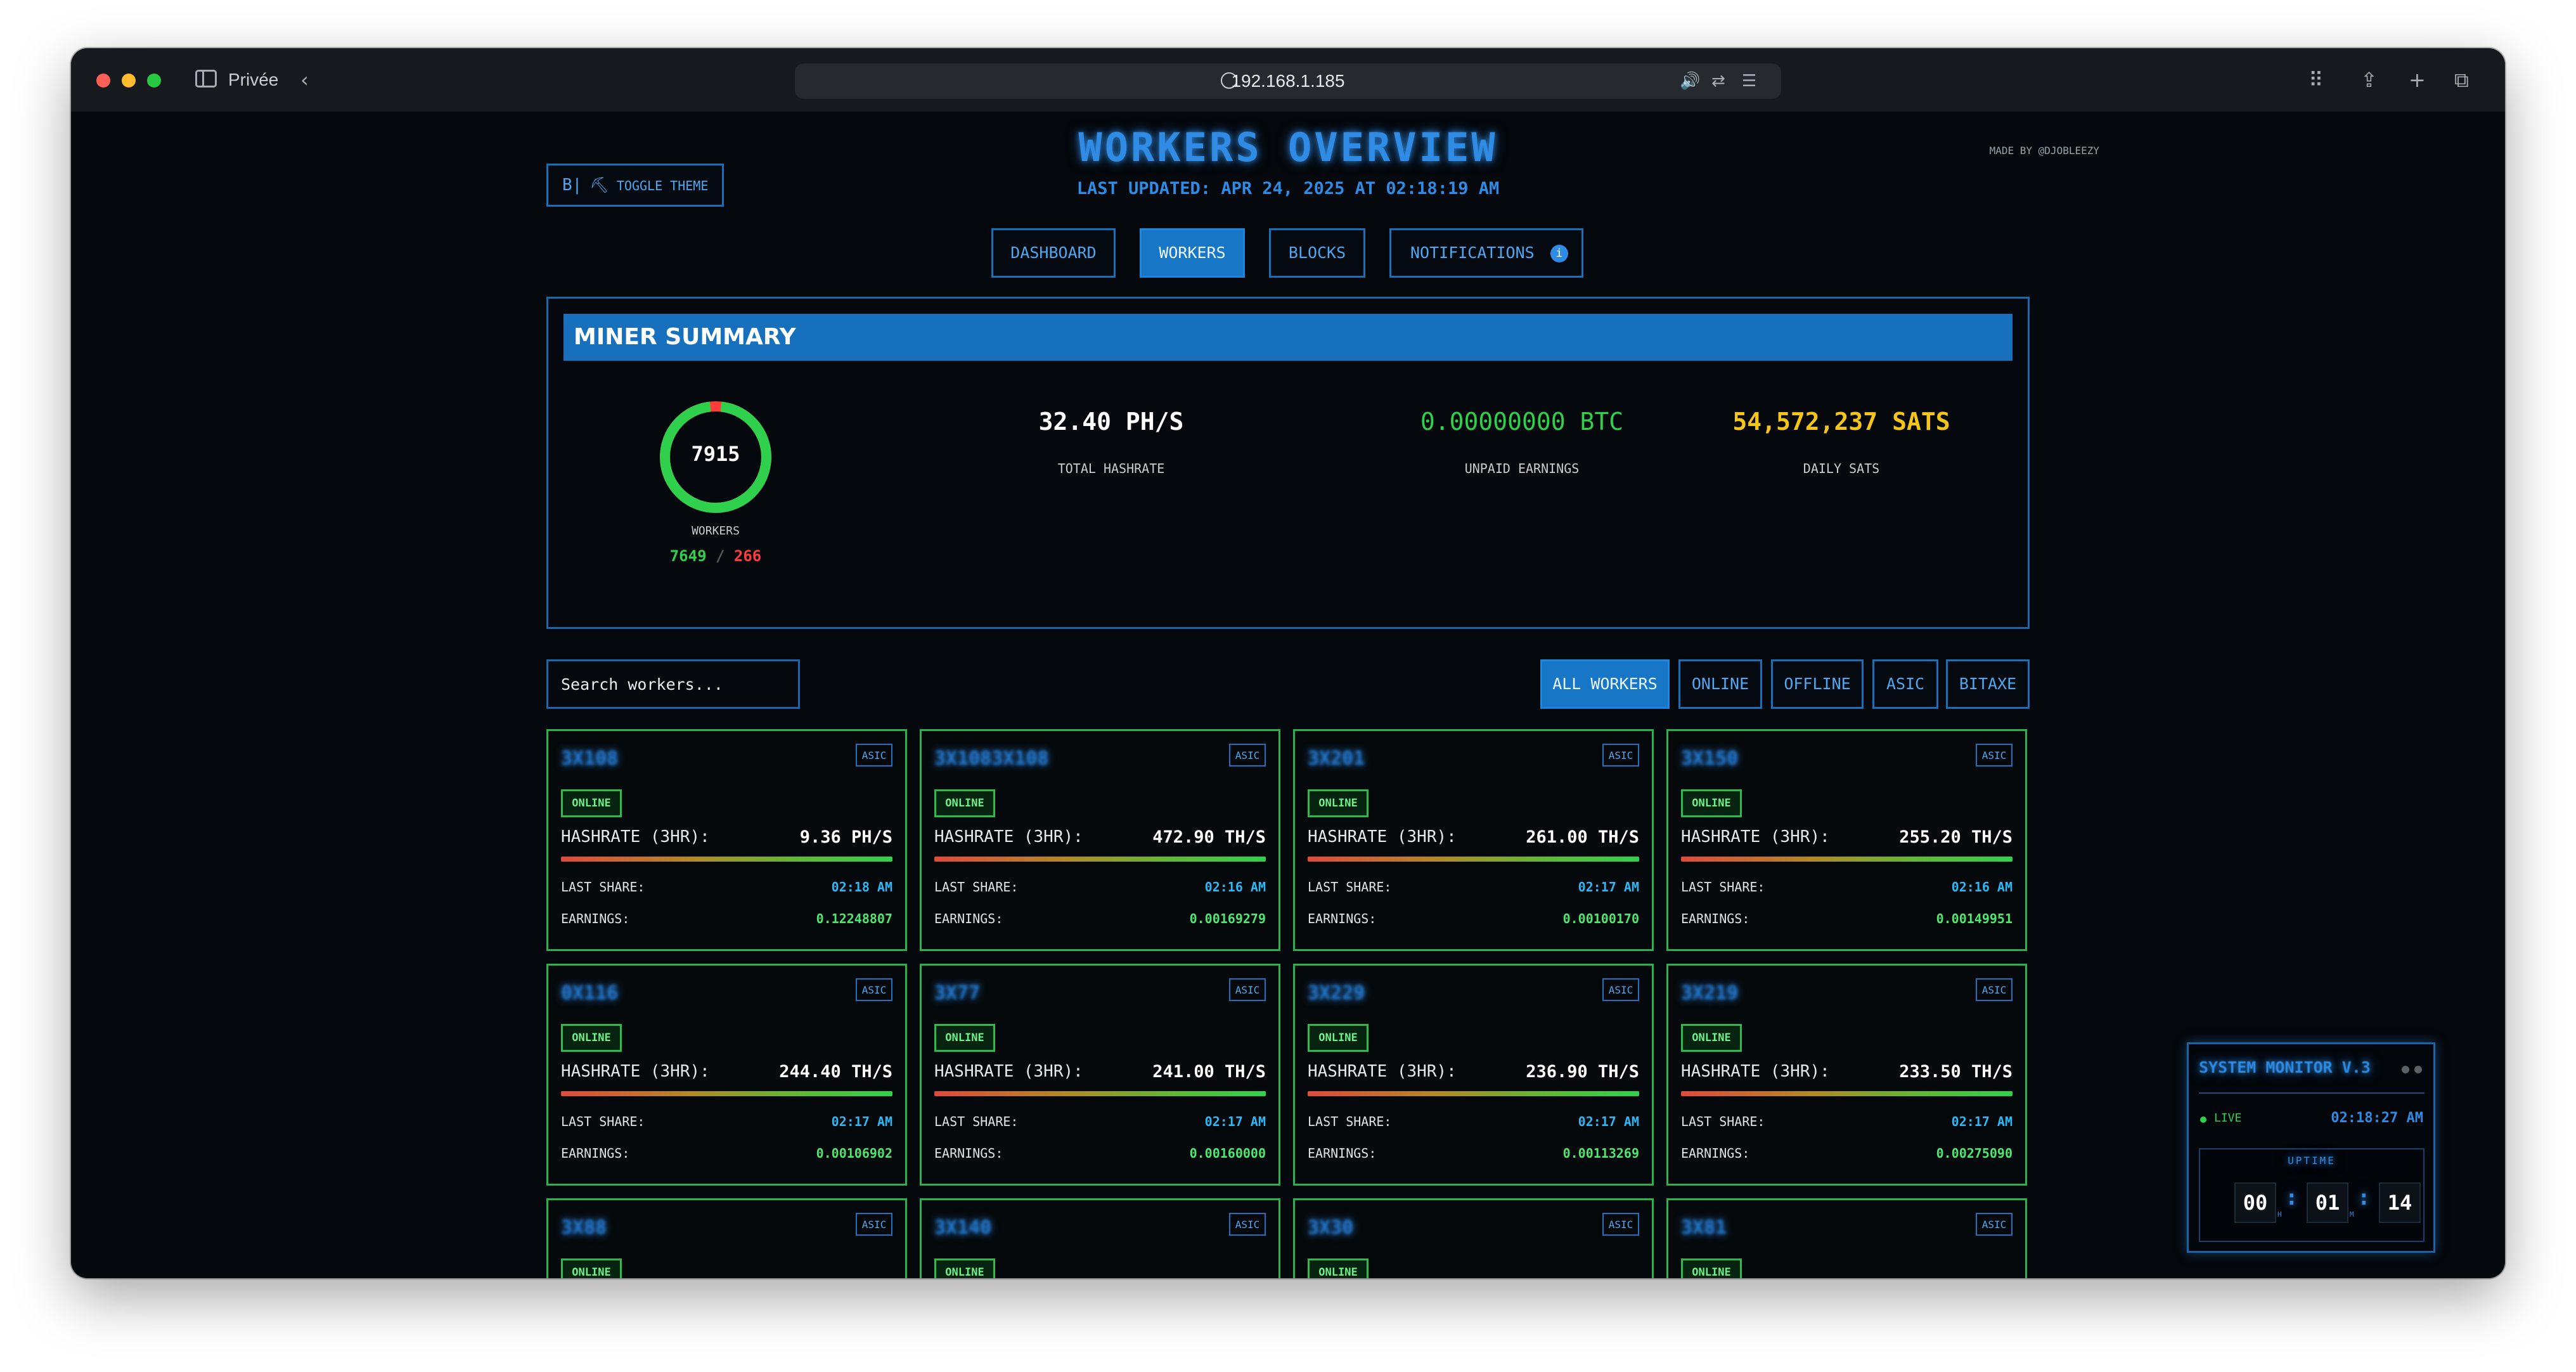 This screenshot has height=1372, width=2576. What do you see at coordinates (1317, 253) in the screenshot?
I see `tab-blocks: BLOCKS` at bounding box center [1317, 253].